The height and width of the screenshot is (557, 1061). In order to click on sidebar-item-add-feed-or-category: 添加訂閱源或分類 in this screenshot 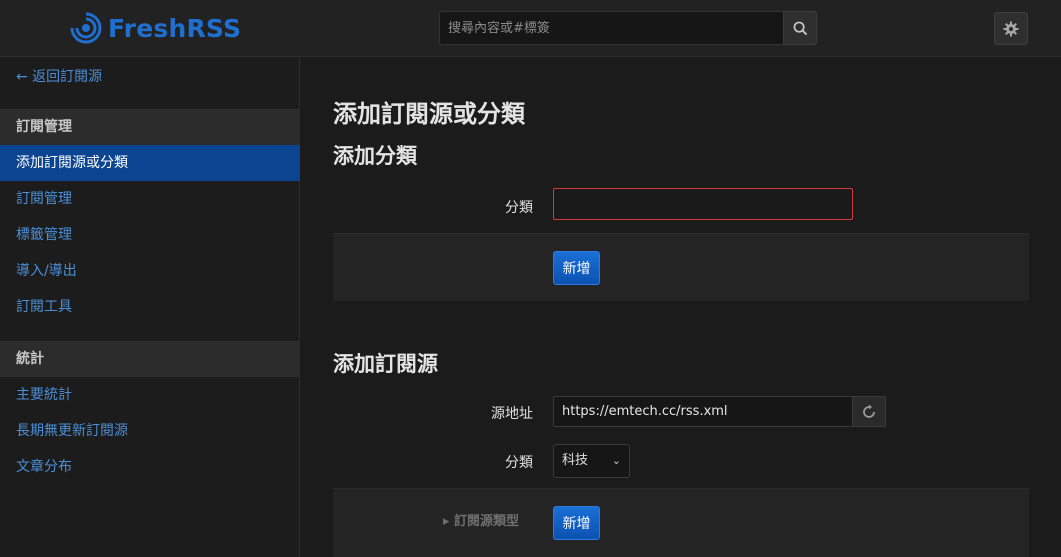, I will do `click(150, 163)`.